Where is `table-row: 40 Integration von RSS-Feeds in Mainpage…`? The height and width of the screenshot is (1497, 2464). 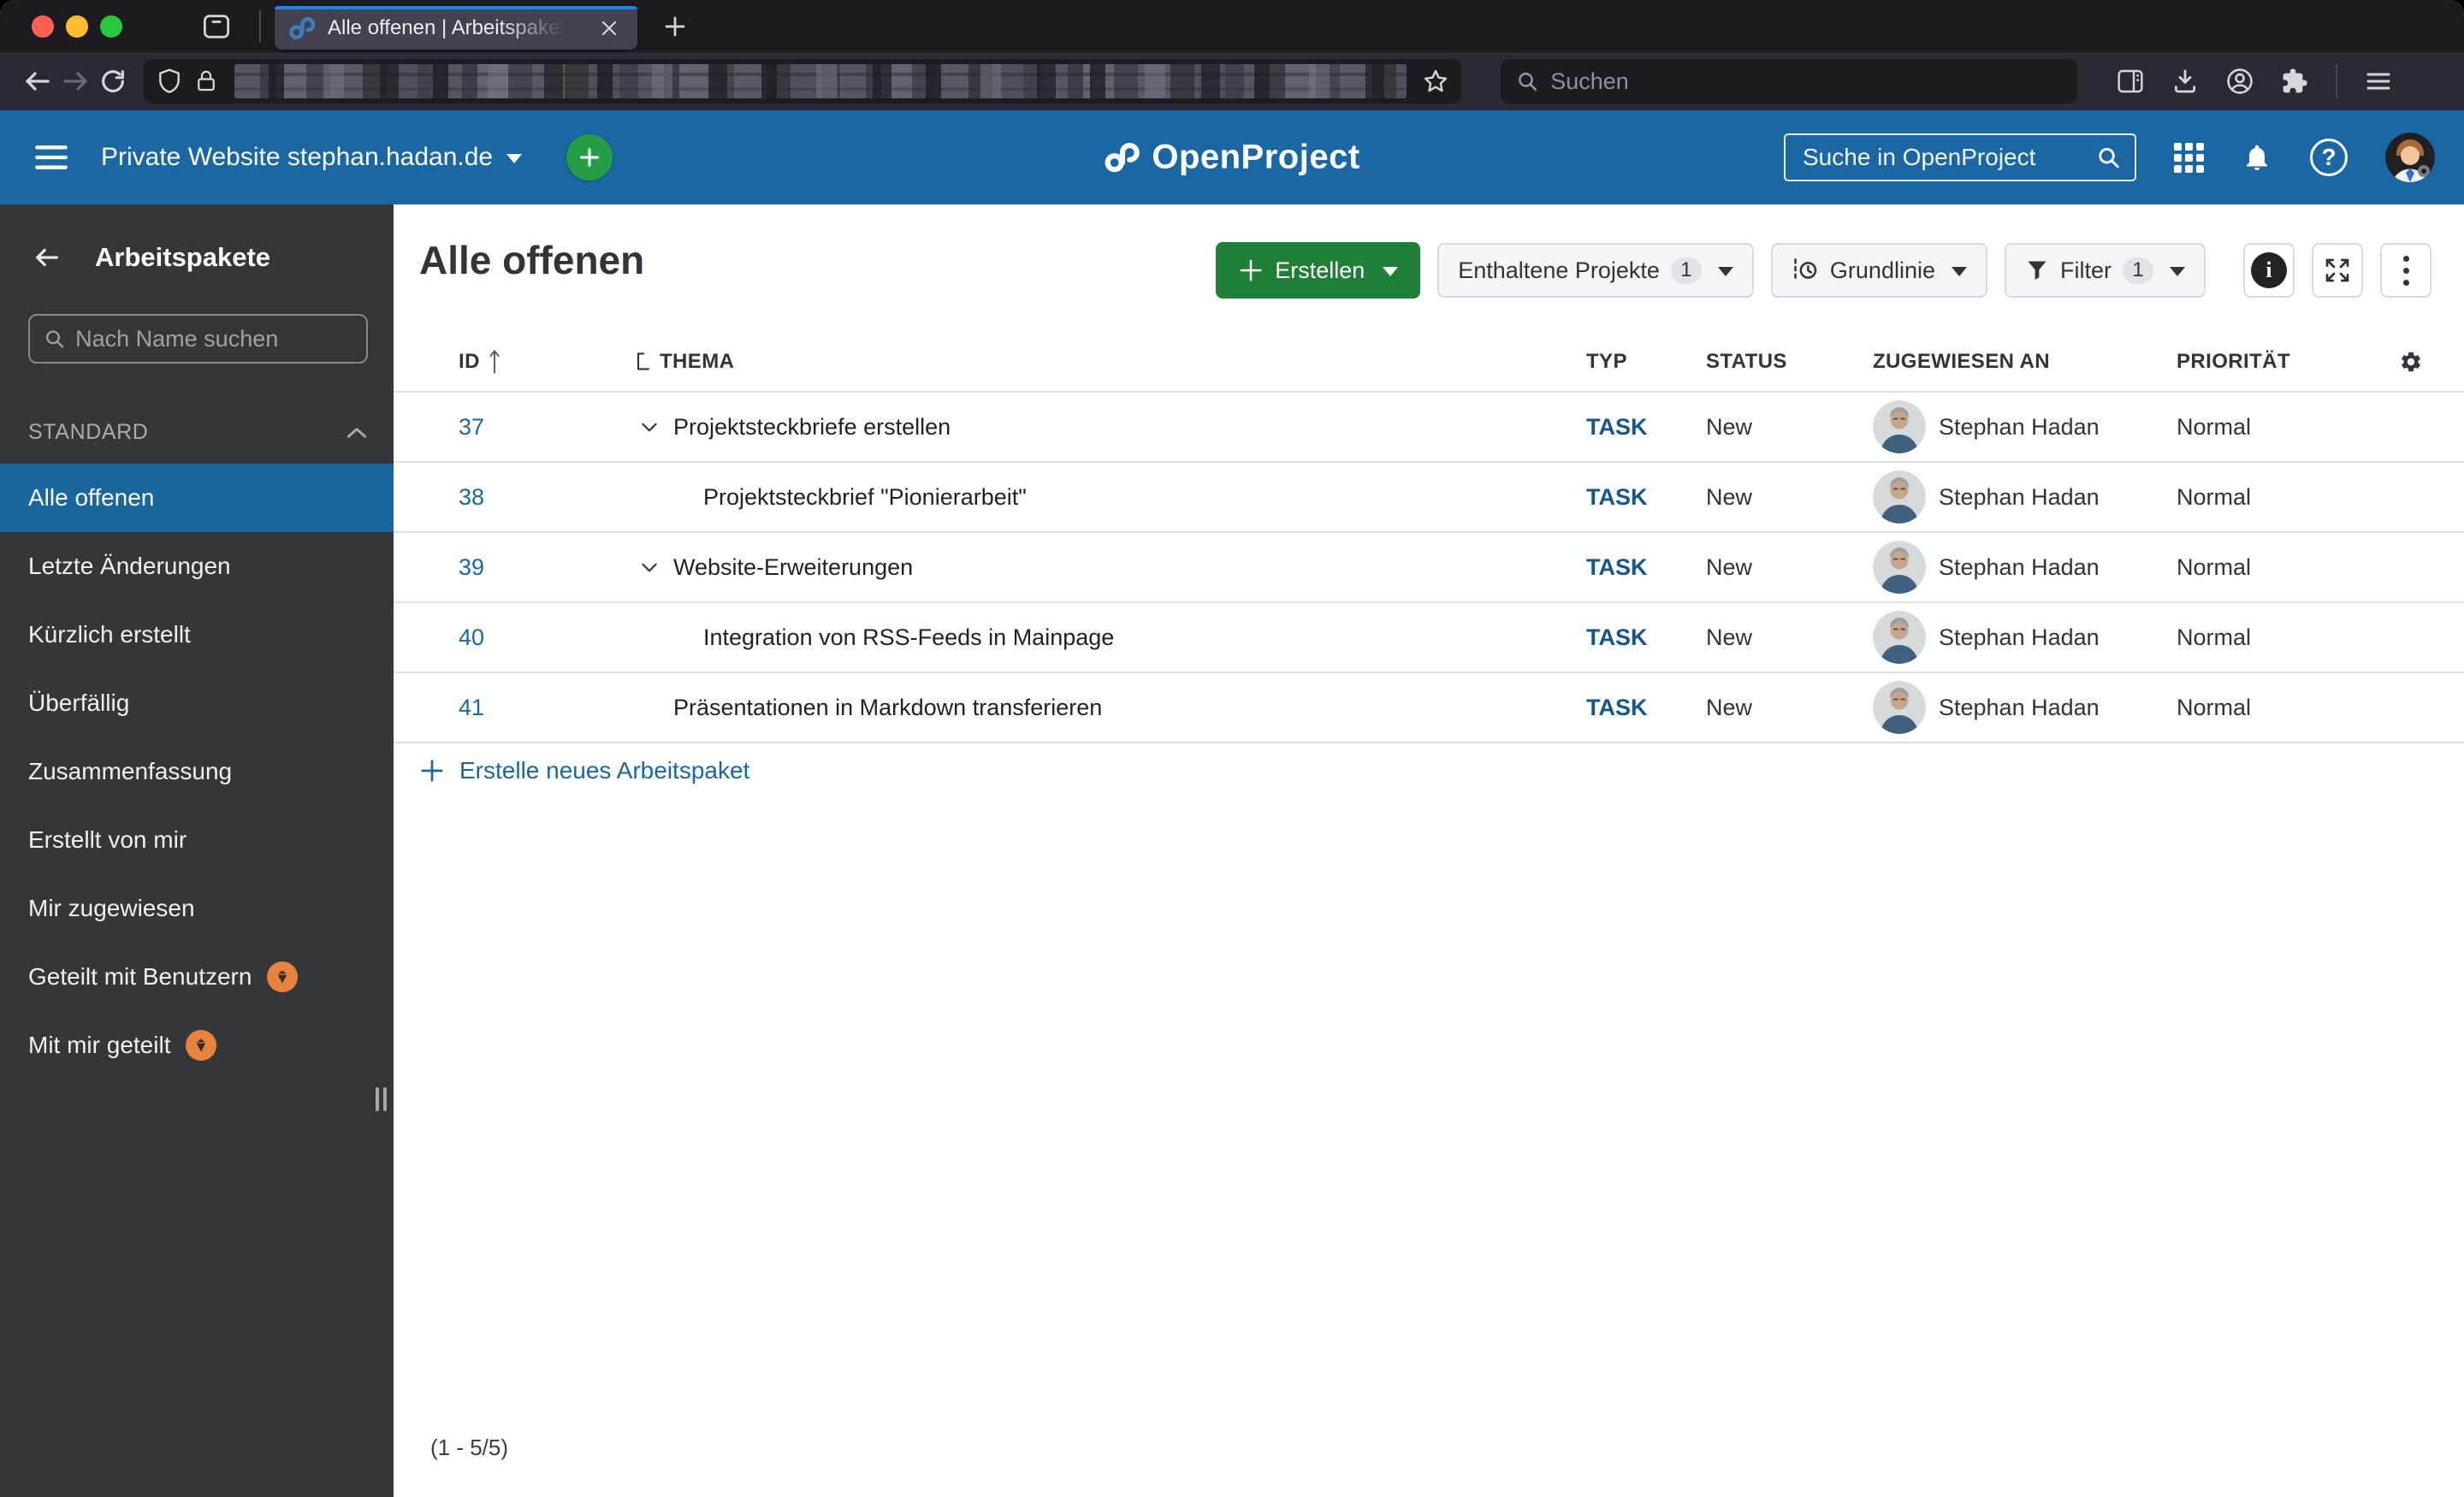
table-row: 40 Integration von RSS-Feeds in Mainpage… is located at coordinates (1429, 638).